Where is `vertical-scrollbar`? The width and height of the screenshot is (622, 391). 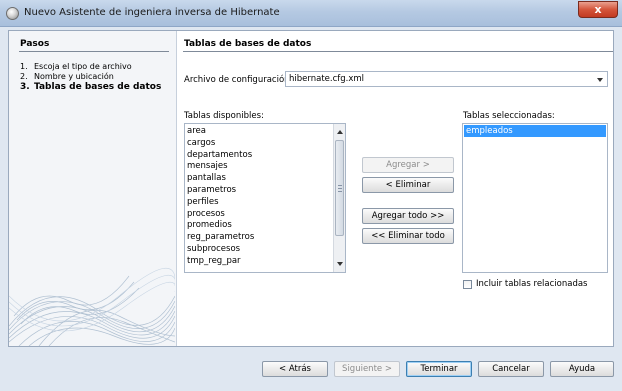
vertical-scrollbar is located at coordinates (339, 198).